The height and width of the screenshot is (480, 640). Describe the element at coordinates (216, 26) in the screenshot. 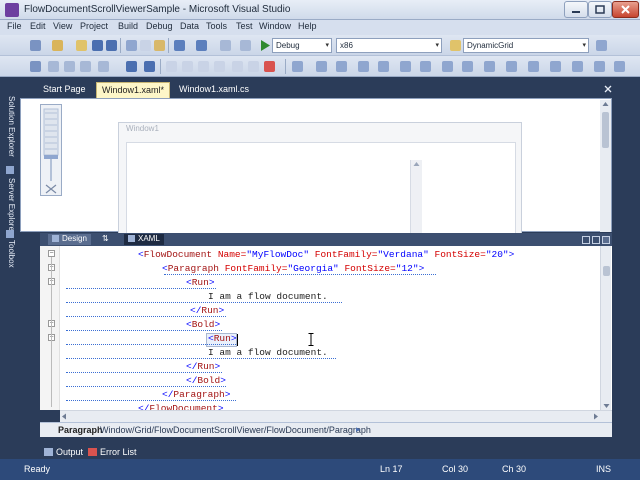

I see `menu-tools: Tools` at that location.